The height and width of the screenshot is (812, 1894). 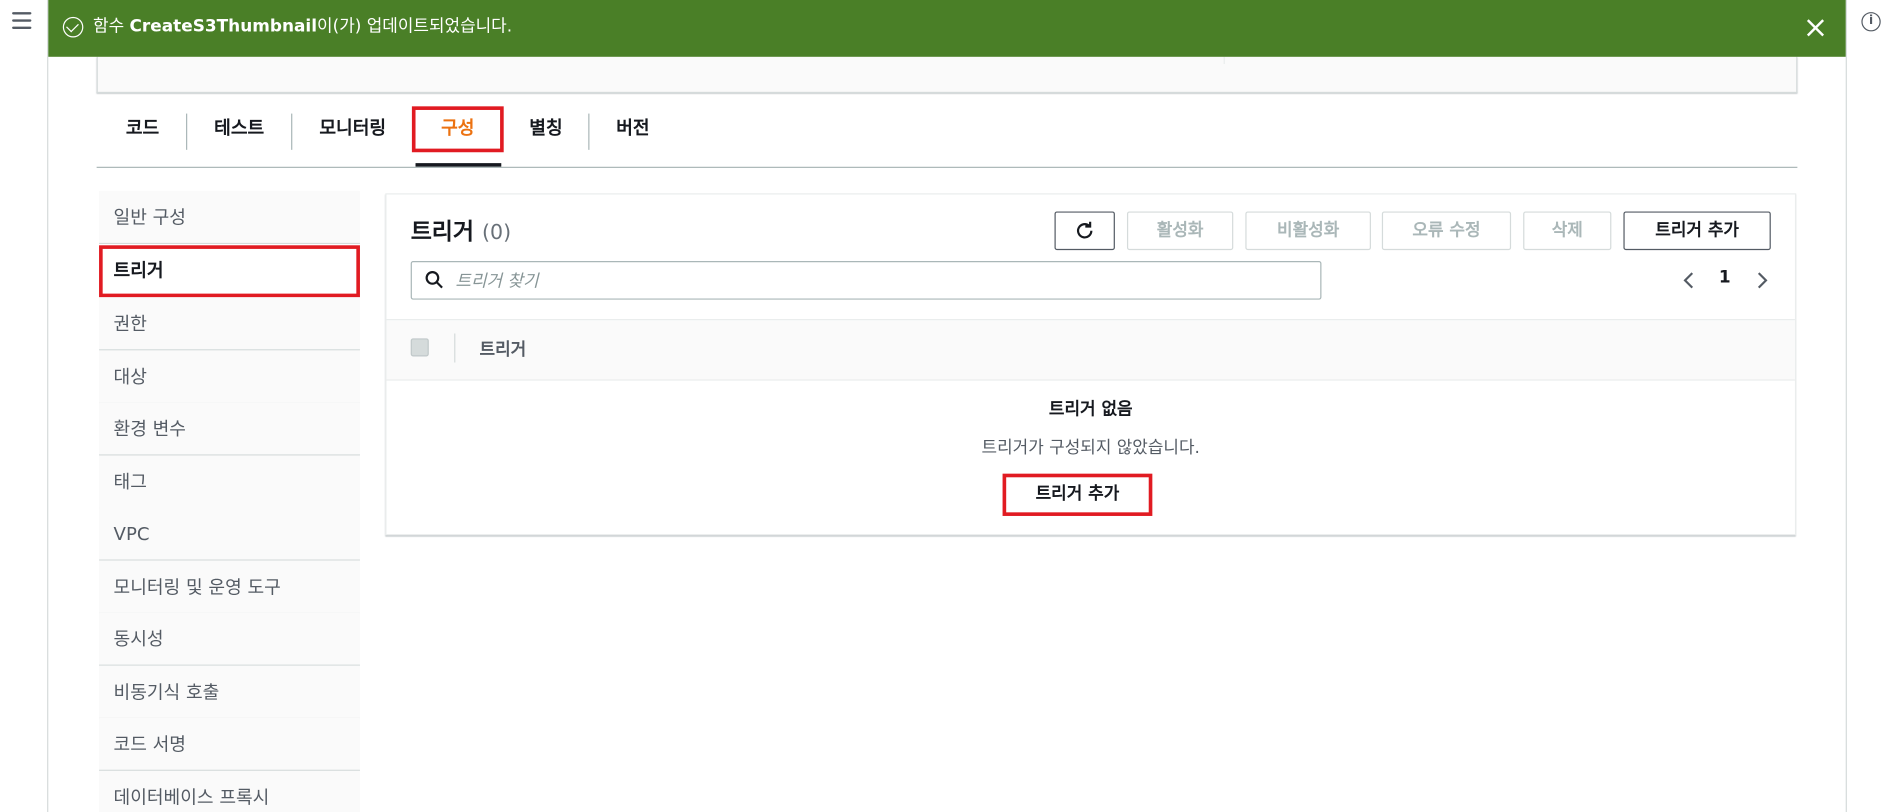 I want to click on trigger-count: (0), so click(x=497, y=233).